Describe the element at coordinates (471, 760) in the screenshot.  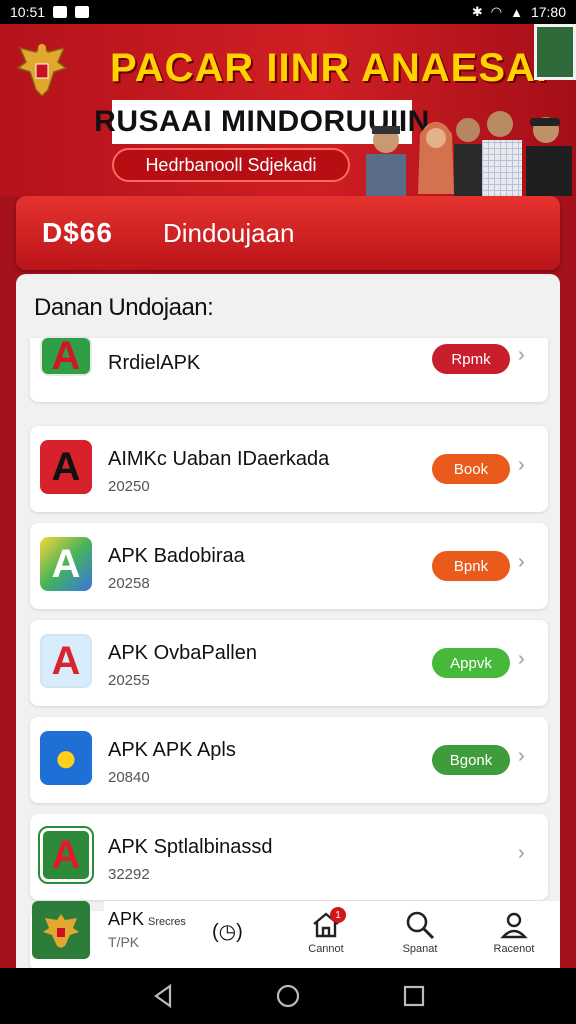
I see `item-tag-button: Bgonk` at that location.